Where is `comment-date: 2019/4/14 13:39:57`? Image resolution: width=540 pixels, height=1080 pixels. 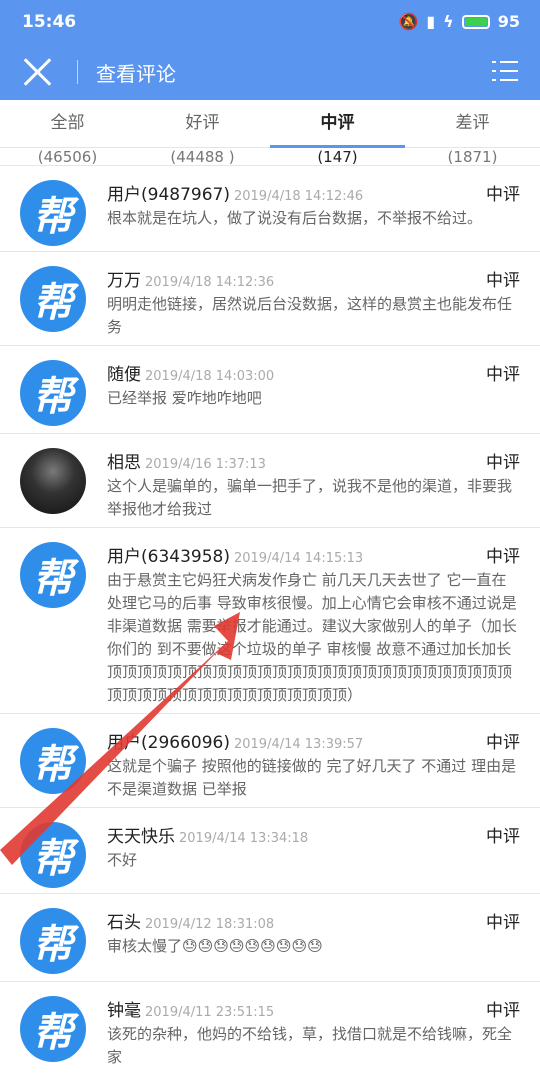 comment-date: 2019/4/14 13:39:57 is located at coordinates (298, 744).